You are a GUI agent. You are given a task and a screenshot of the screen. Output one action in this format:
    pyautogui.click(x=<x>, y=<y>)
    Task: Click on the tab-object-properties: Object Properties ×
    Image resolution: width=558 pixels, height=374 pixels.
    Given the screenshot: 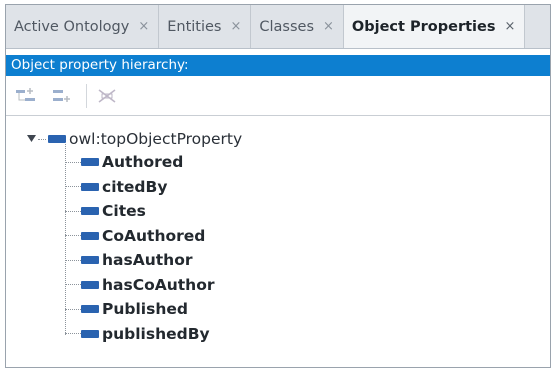 What is the action you would take?
    pyautogui.click(x=434, y=26)
    